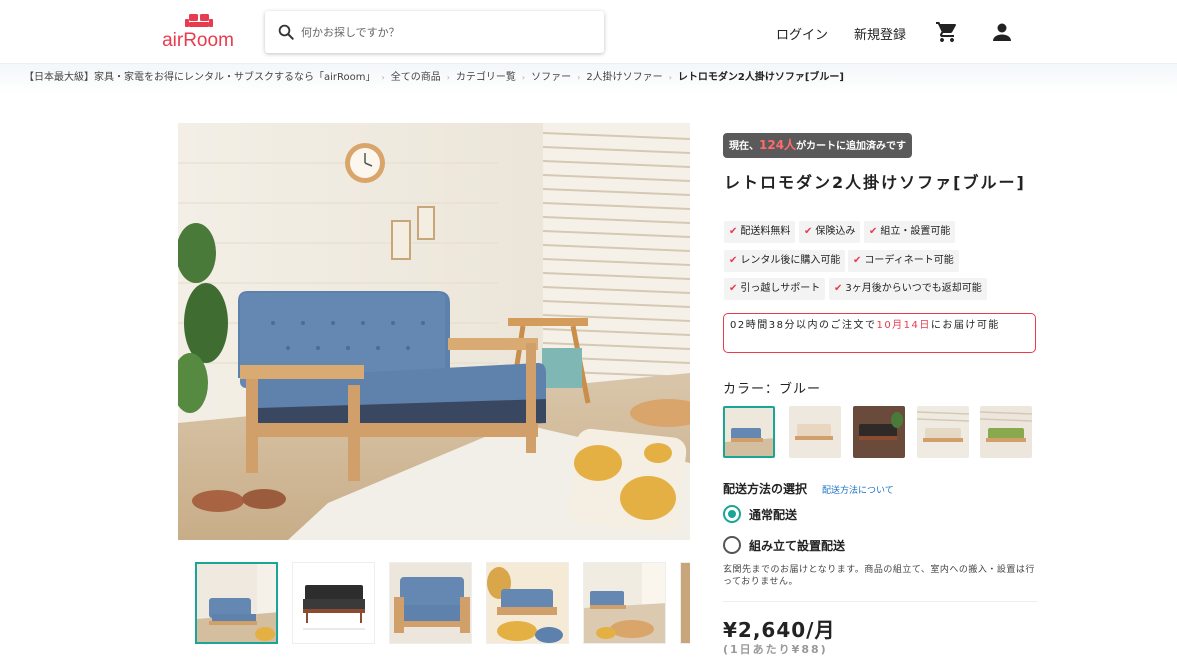 This screenshot has height=657, width=1177. I want to click on shipping-radio-standard, so click(732, 514).